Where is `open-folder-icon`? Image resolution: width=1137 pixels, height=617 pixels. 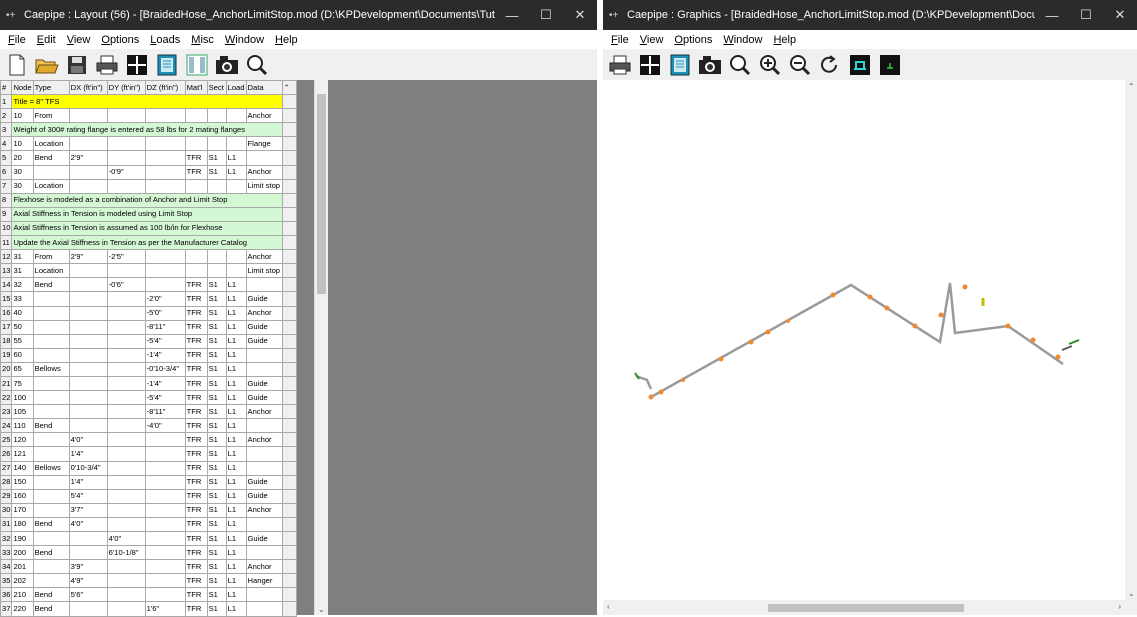 open-folder-icon is located at coordinates (47, 65).